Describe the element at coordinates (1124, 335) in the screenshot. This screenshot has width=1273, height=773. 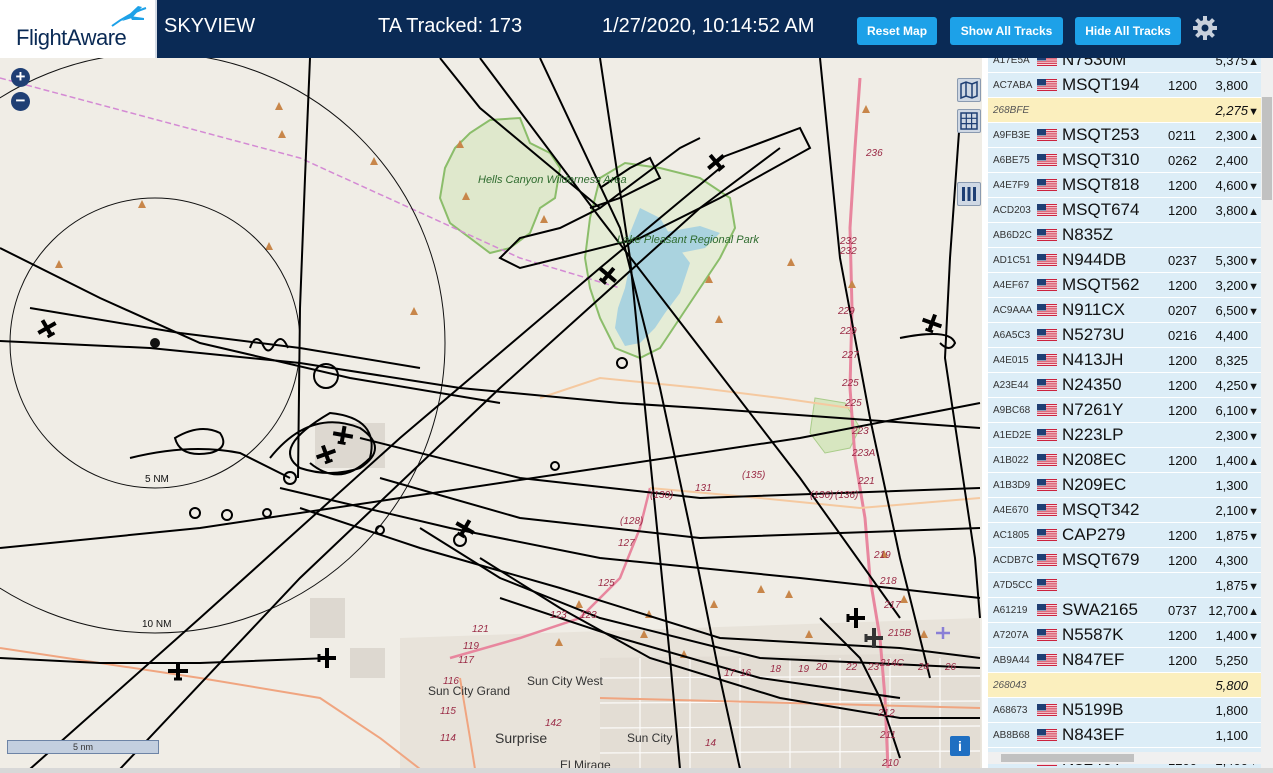
I see `table-row: A6A5C3 N5273U 0216 4,400` at that location.